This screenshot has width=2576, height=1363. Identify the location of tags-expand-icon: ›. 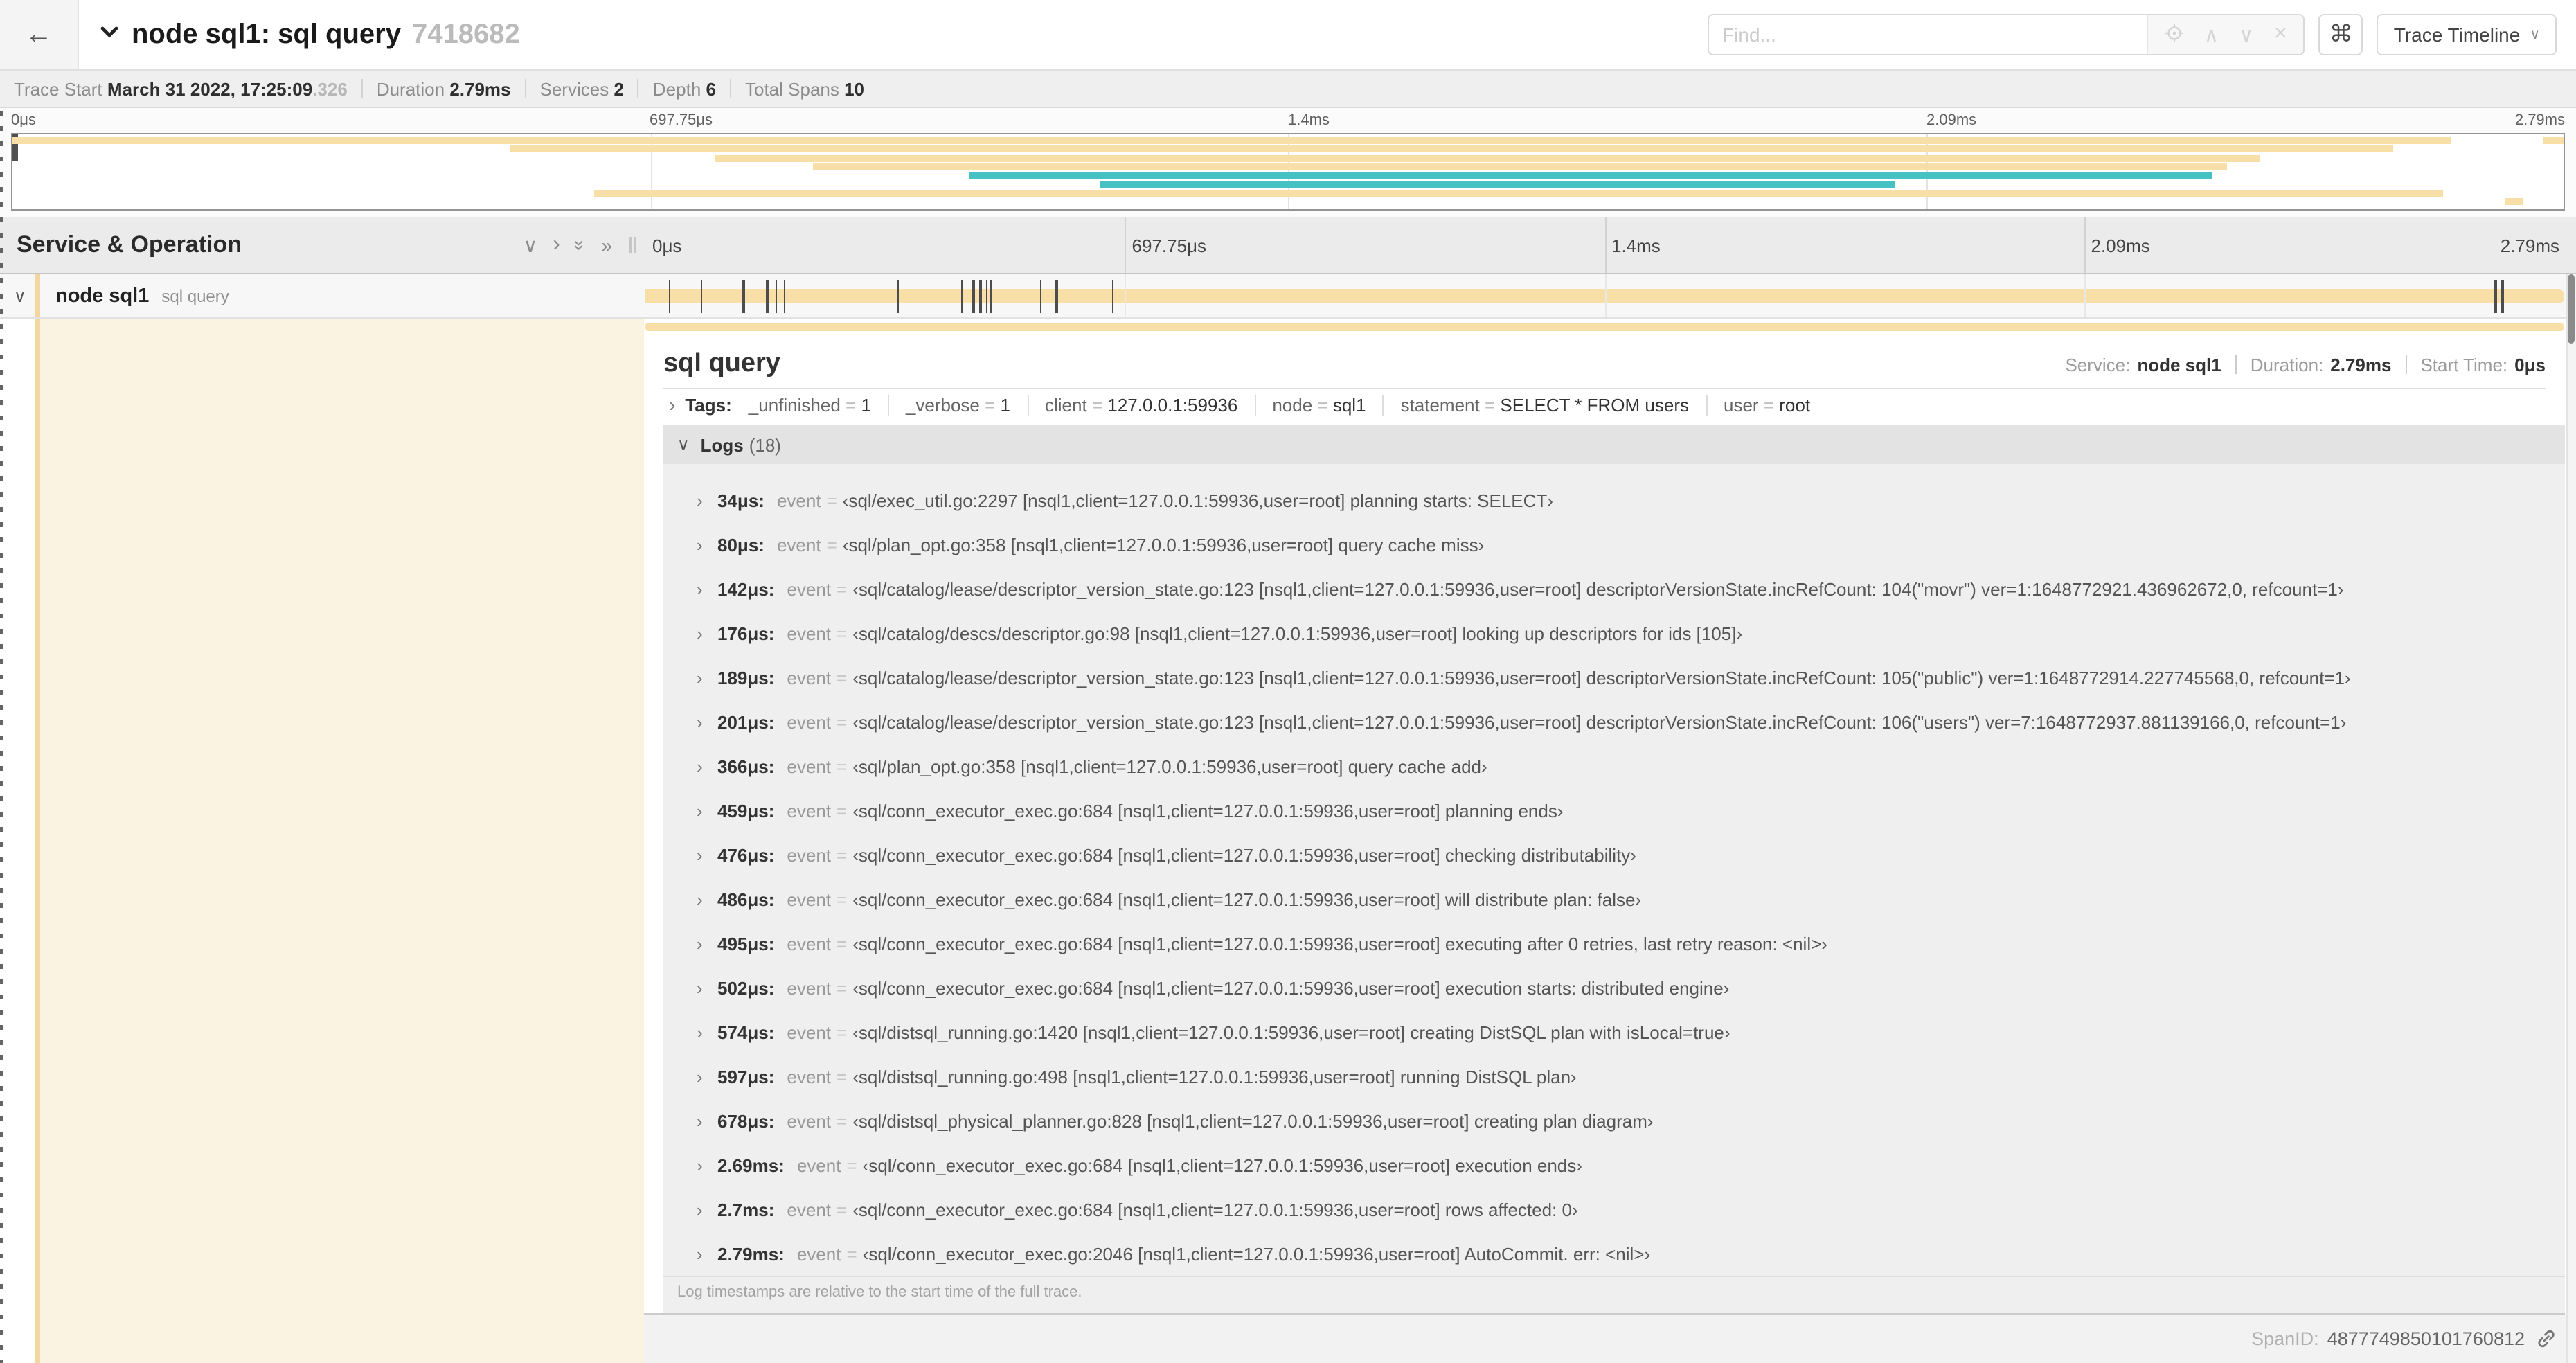
(672, 405).